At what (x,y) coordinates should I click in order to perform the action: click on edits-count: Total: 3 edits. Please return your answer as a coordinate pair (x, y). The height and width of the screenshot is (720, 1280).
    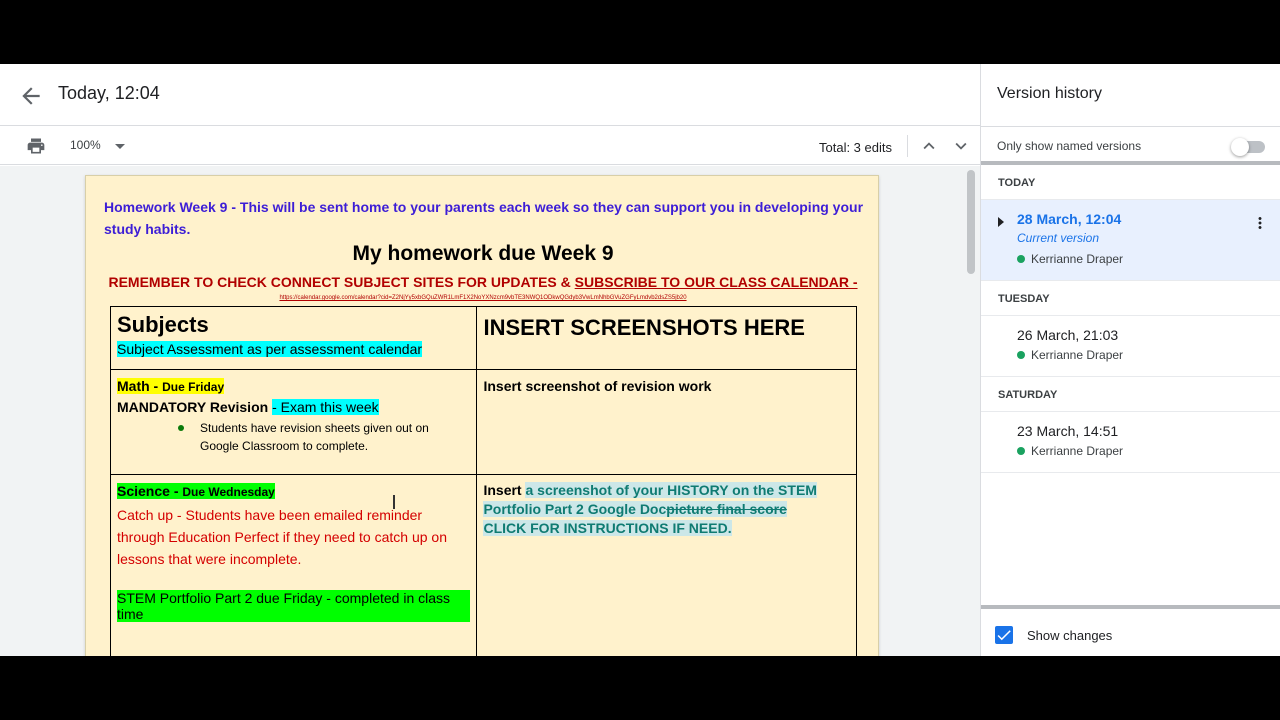
    Looking at the image, I should click on (855, 147).